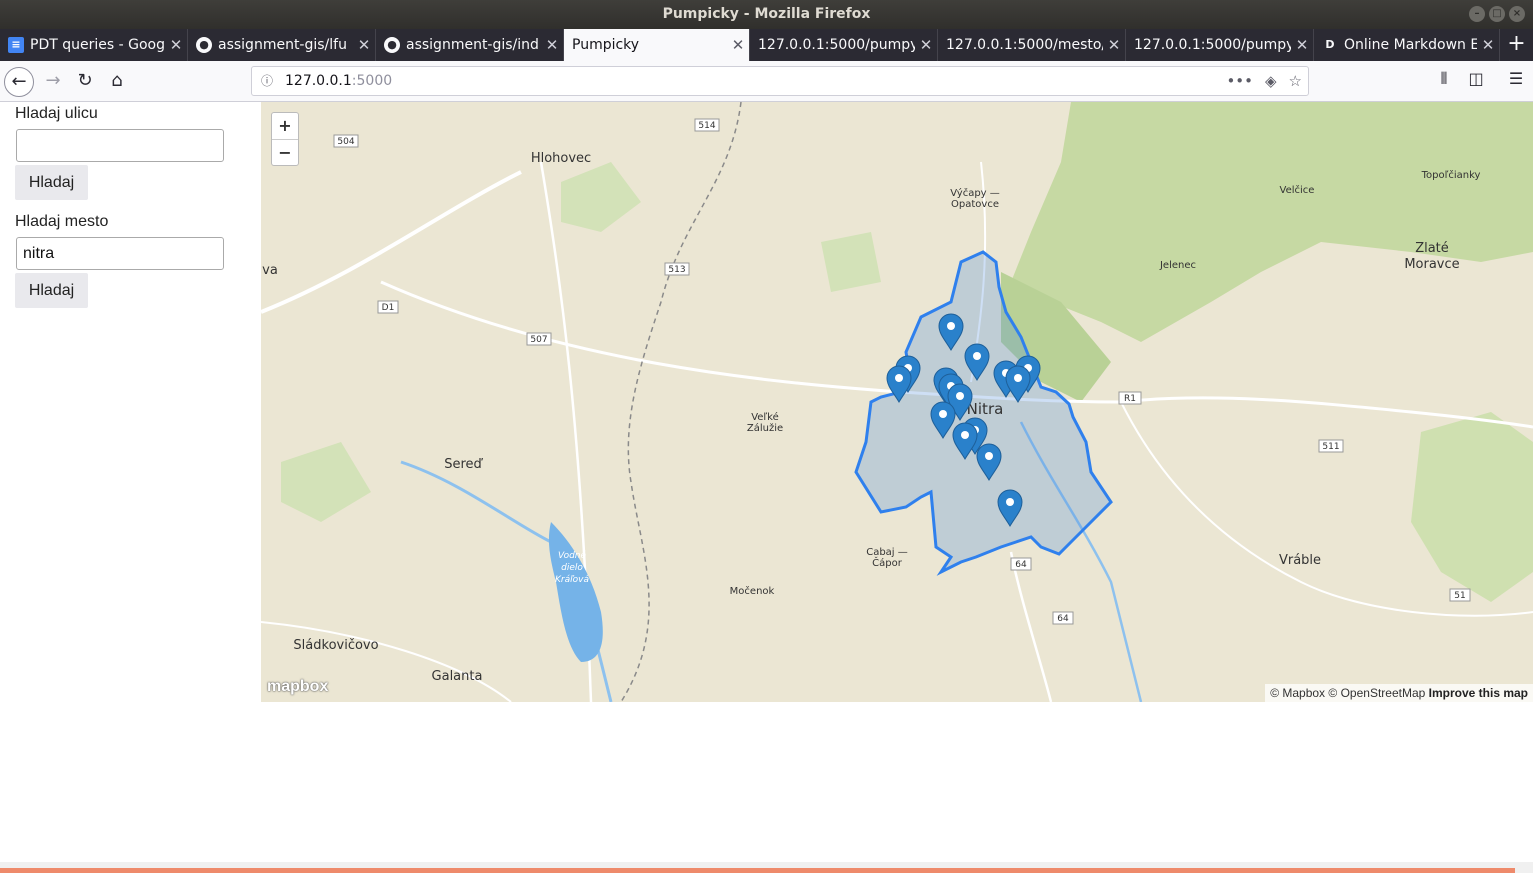 This screenshot has height=873, width=1533. Describe the element at coordinates (765, 428) in the screenshot. I see `place-label: Zálužie` at that location.